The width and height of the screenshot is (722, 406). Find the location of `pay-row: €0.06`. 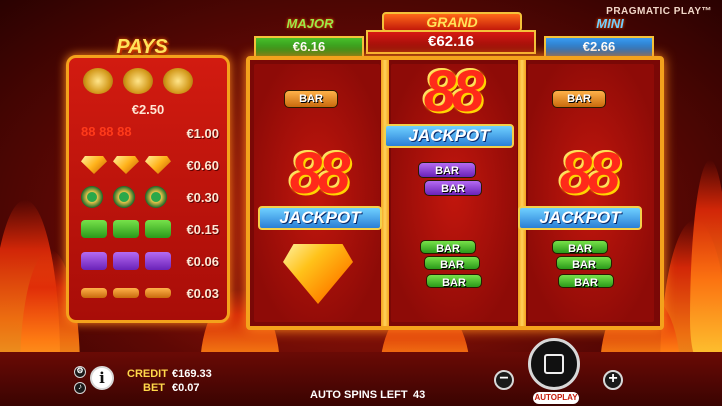

pay-row: €0.06 is located at coordinates (151, 261).